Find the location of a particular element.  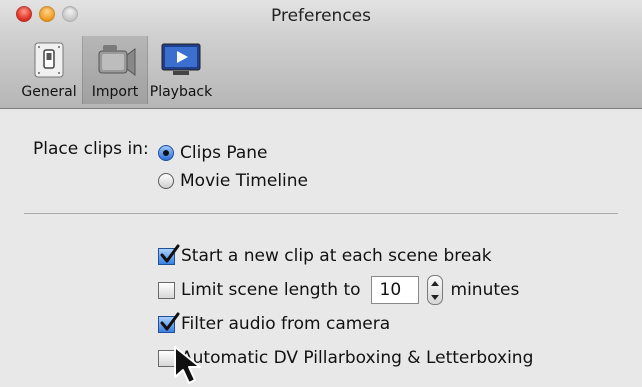

option-new-clip-scene-break: Start a new clip at each scene break is located at coordinates (345, 256).